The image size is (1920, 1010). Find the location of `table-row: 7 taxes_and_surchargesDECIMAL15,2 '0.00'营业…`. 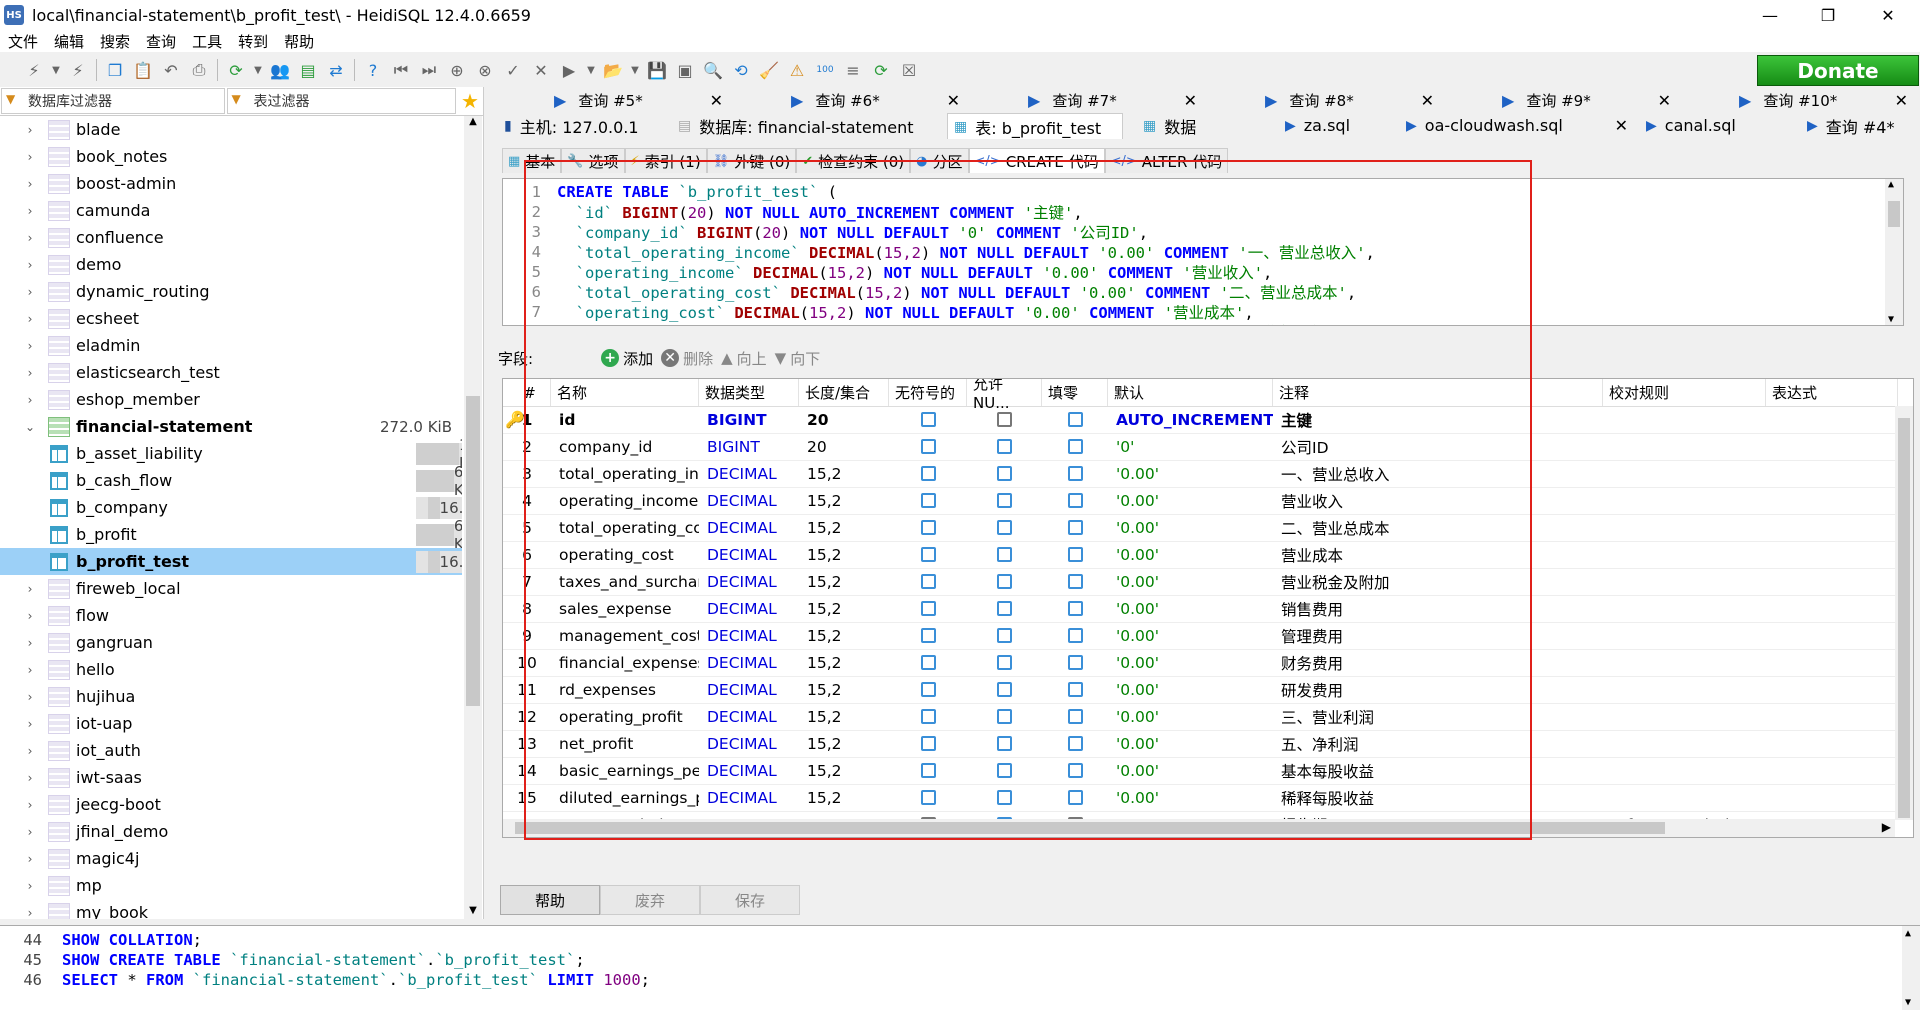

table-row: 7 taxes_and_surchargesDECIMAL15,2 '0.00'营业… is located at coordinates (1200, 582).